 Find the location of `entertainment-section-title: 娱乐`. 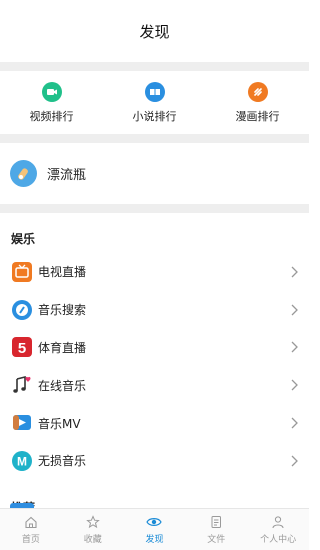

entertainment-section-title: 娱乐 is located at coordinates (23, 239).